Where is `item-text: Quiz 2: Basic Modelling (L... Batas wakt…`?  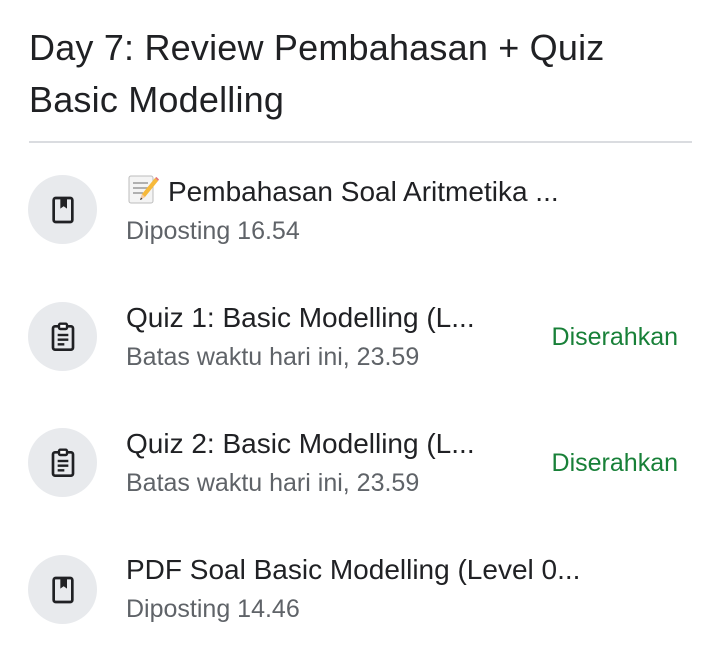
item-text: Quiz 2: Basic Modelling (L... Batas wakt… is located at coordinates (300, 463).